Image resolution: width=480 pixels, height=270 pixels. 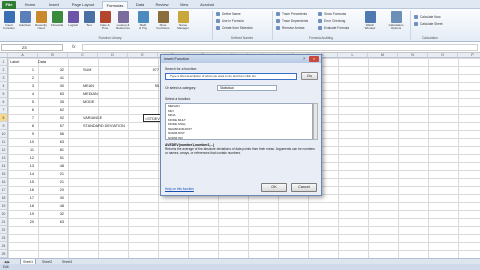 What do you see at coordinates (4, 174) in the screenshot?
I see `row-header-15: 15` at bounding box center [4, 174].